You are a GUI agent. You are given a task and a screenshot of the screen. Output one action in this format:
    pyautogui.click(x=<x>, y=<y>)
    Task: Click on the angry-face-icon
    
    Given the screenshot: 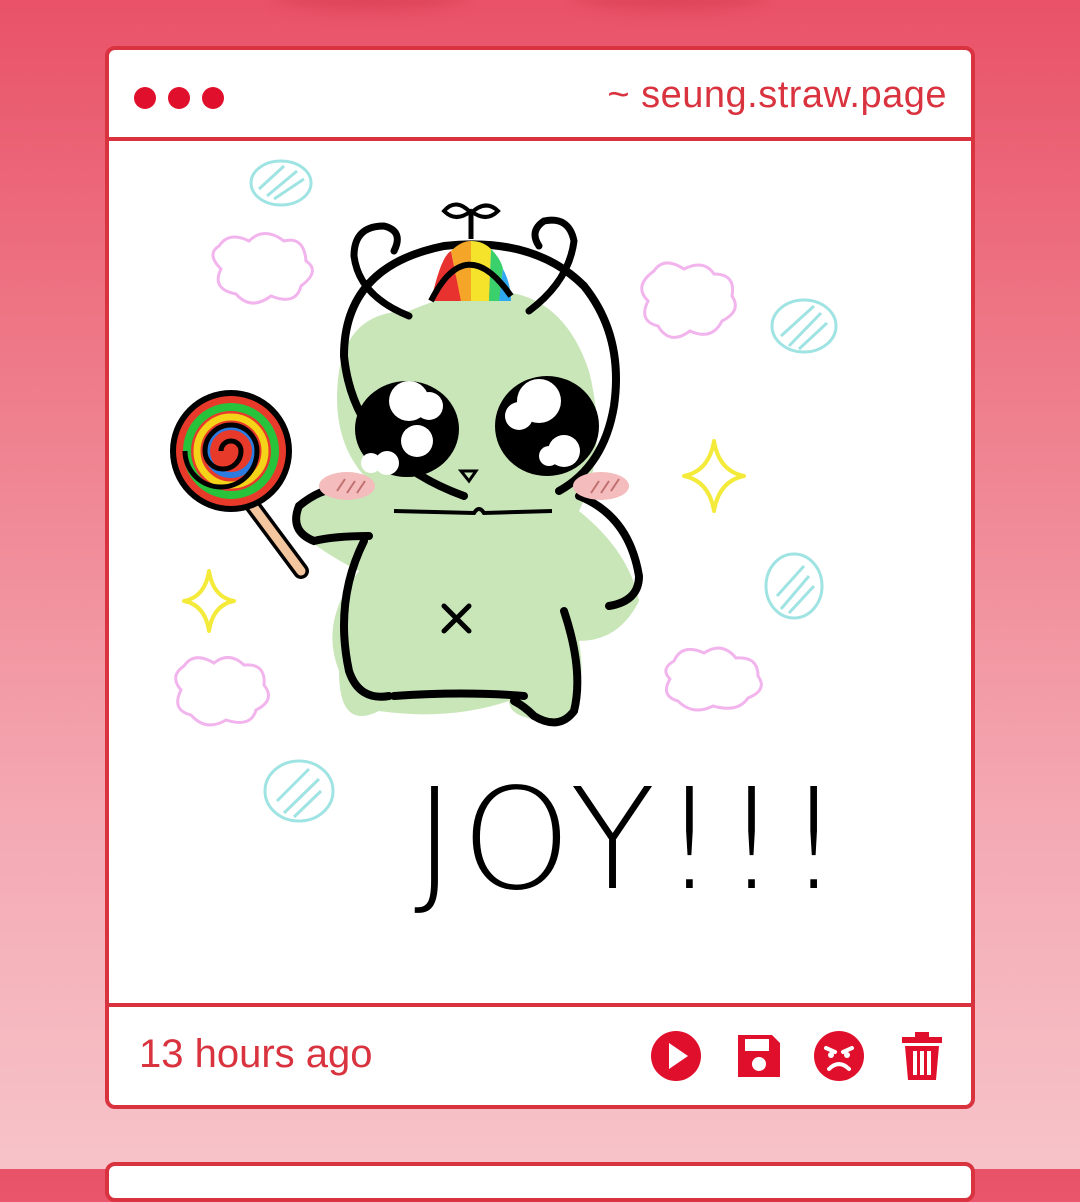 What is the action you would take?
    pyautogui.click(x=839, y=1056)
    